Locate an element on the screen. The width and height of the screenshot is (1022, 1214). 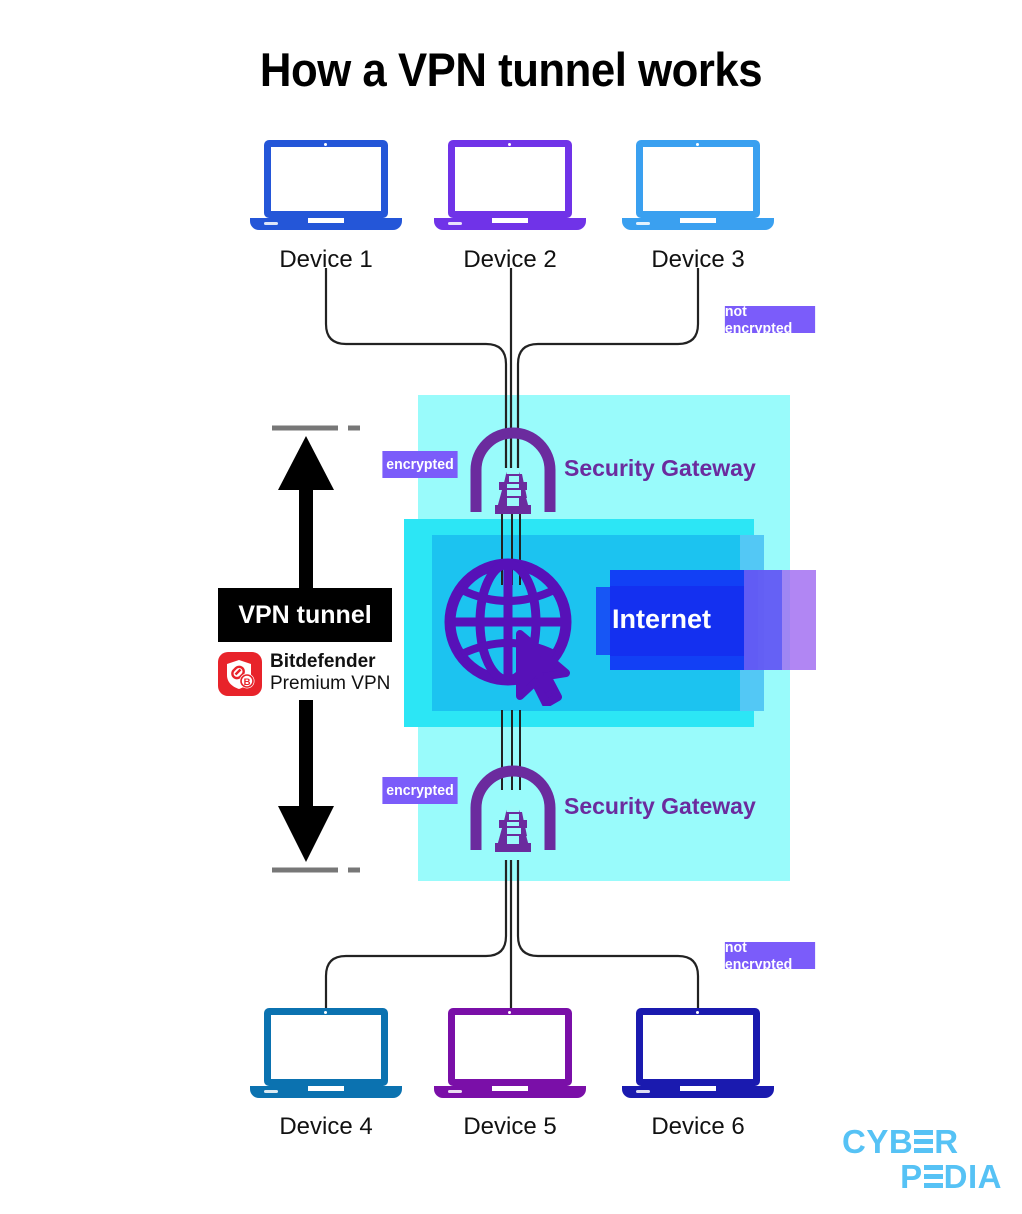
cyberpedia-logo-text-d: DIA is located at coordinates (972, 1176).